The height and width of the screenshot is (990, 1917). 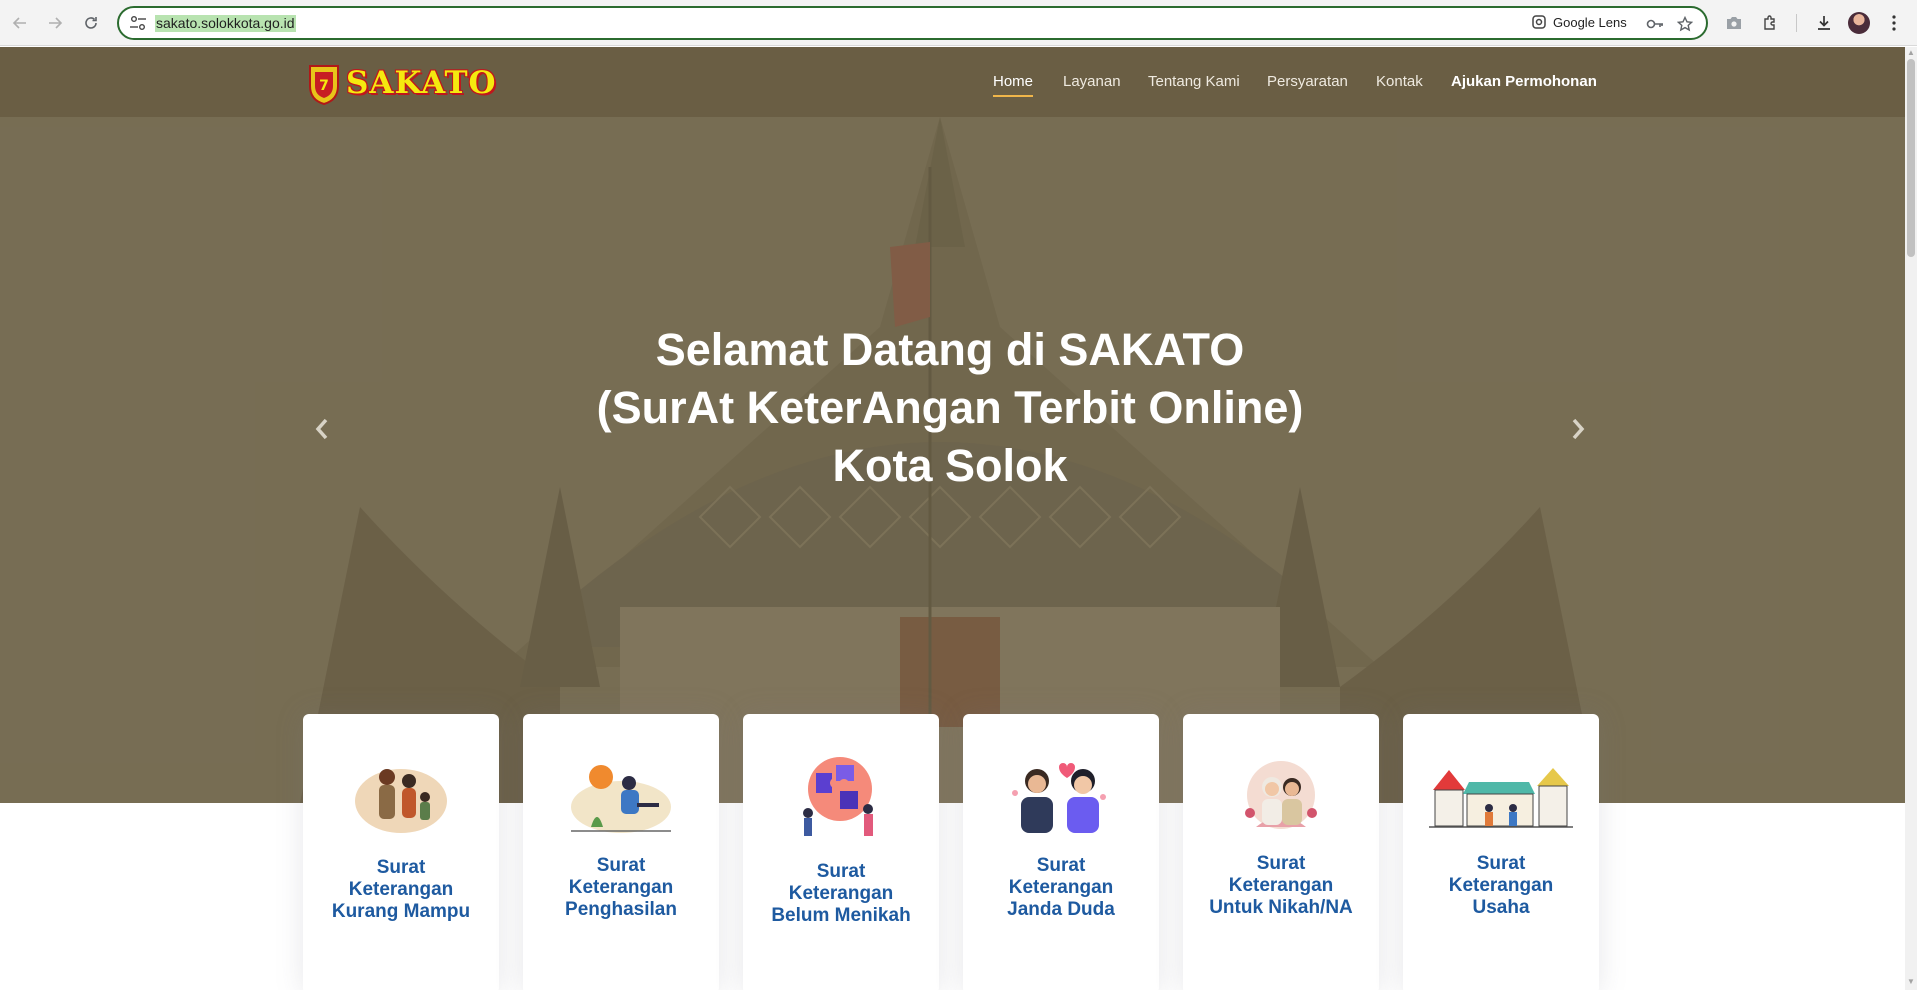 I want to click on service-card-penghasilan: Surat Keterangan Penghasilan, so click(x=621, y=852).